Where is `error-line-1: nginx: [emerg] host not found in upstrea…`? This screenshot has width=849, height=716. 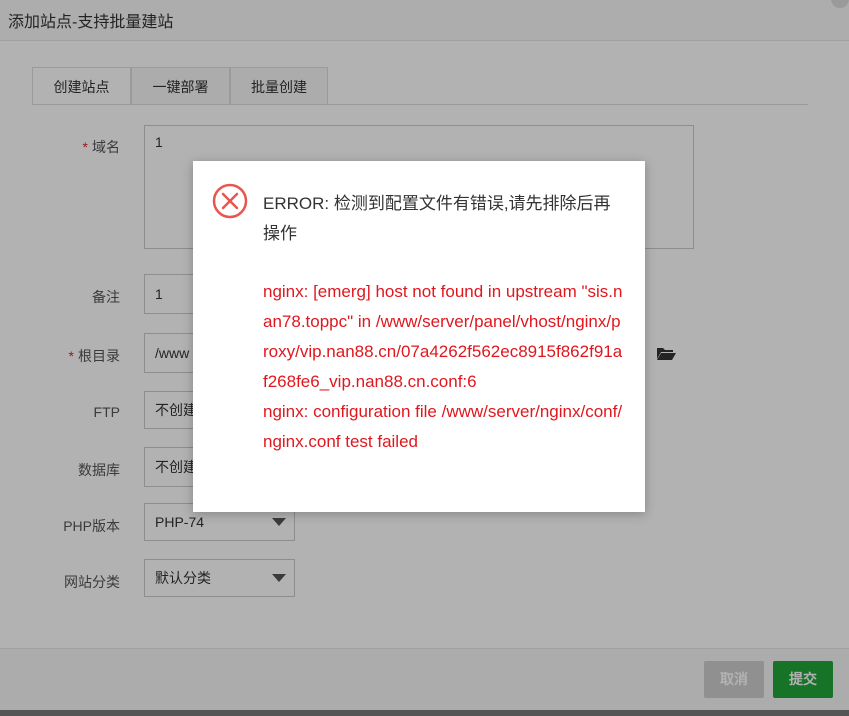 error-line-1: nginx: [emerg] host not found in upstrea… is located at coordinates (443, 336).